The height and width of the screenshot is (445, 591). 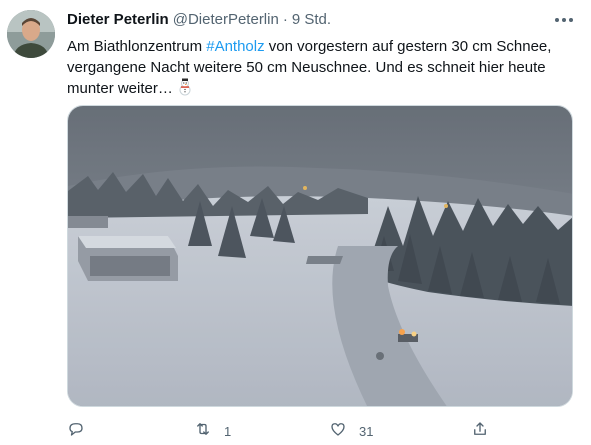 What do you see at coordinates (228, 431) in the screenshot?
I see `retweet-count: 1` at bounding box center [228, 431].